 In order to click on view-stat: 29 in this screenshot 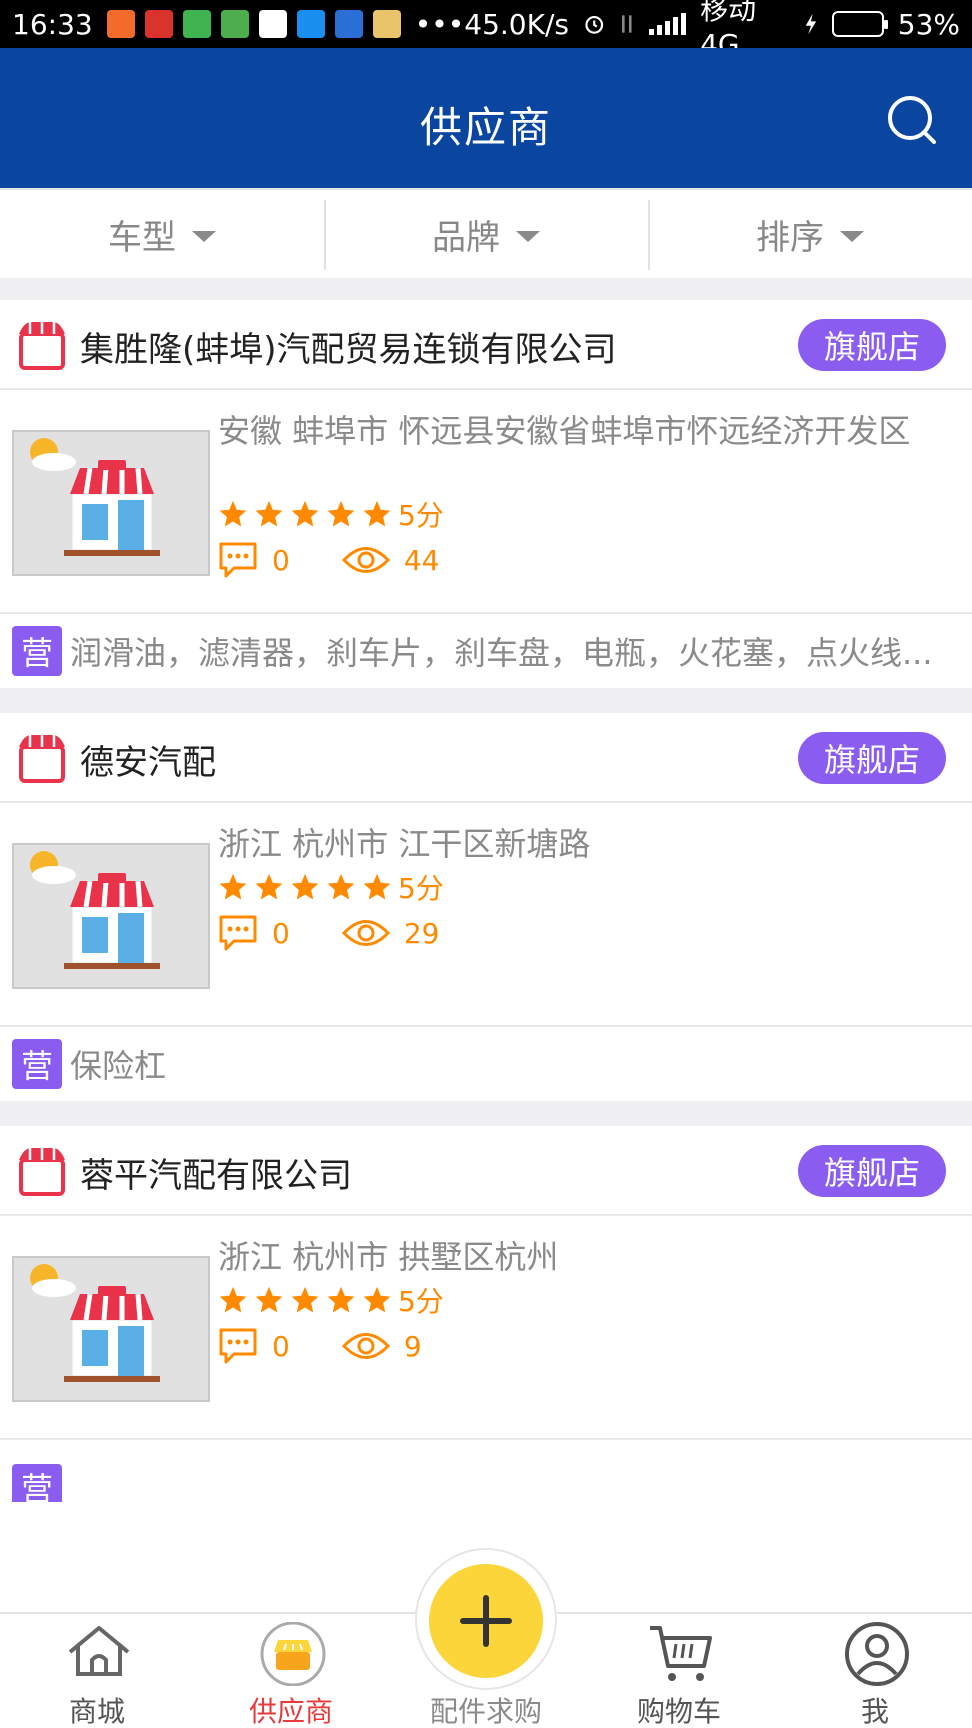, I will do `click(390, 933)`.